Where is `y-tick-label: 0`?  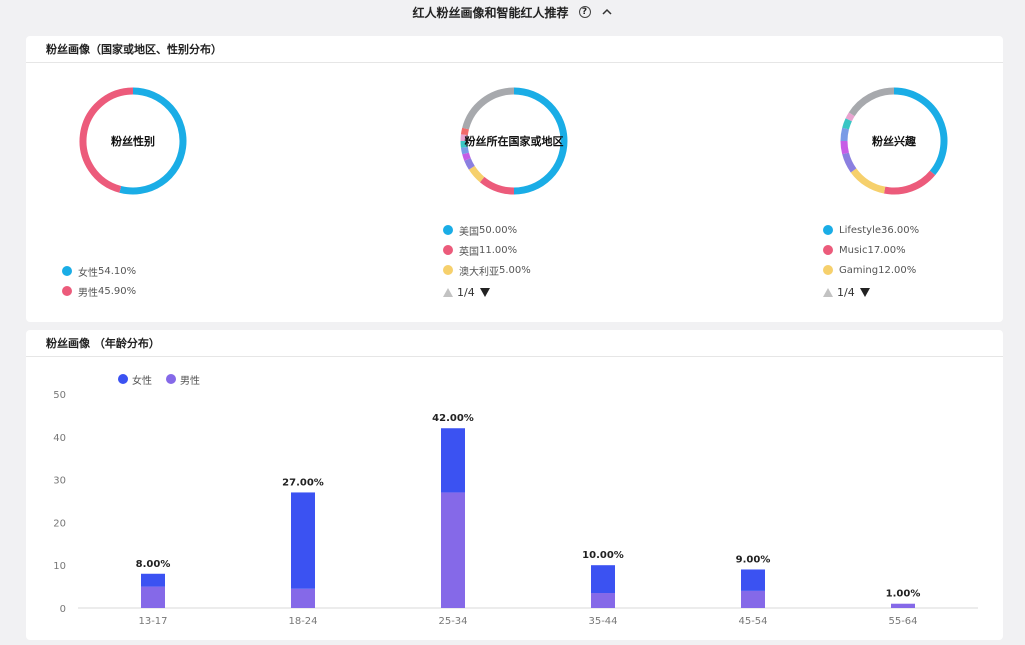
y-tick-label: 0 is located at coordinates (63, 609).